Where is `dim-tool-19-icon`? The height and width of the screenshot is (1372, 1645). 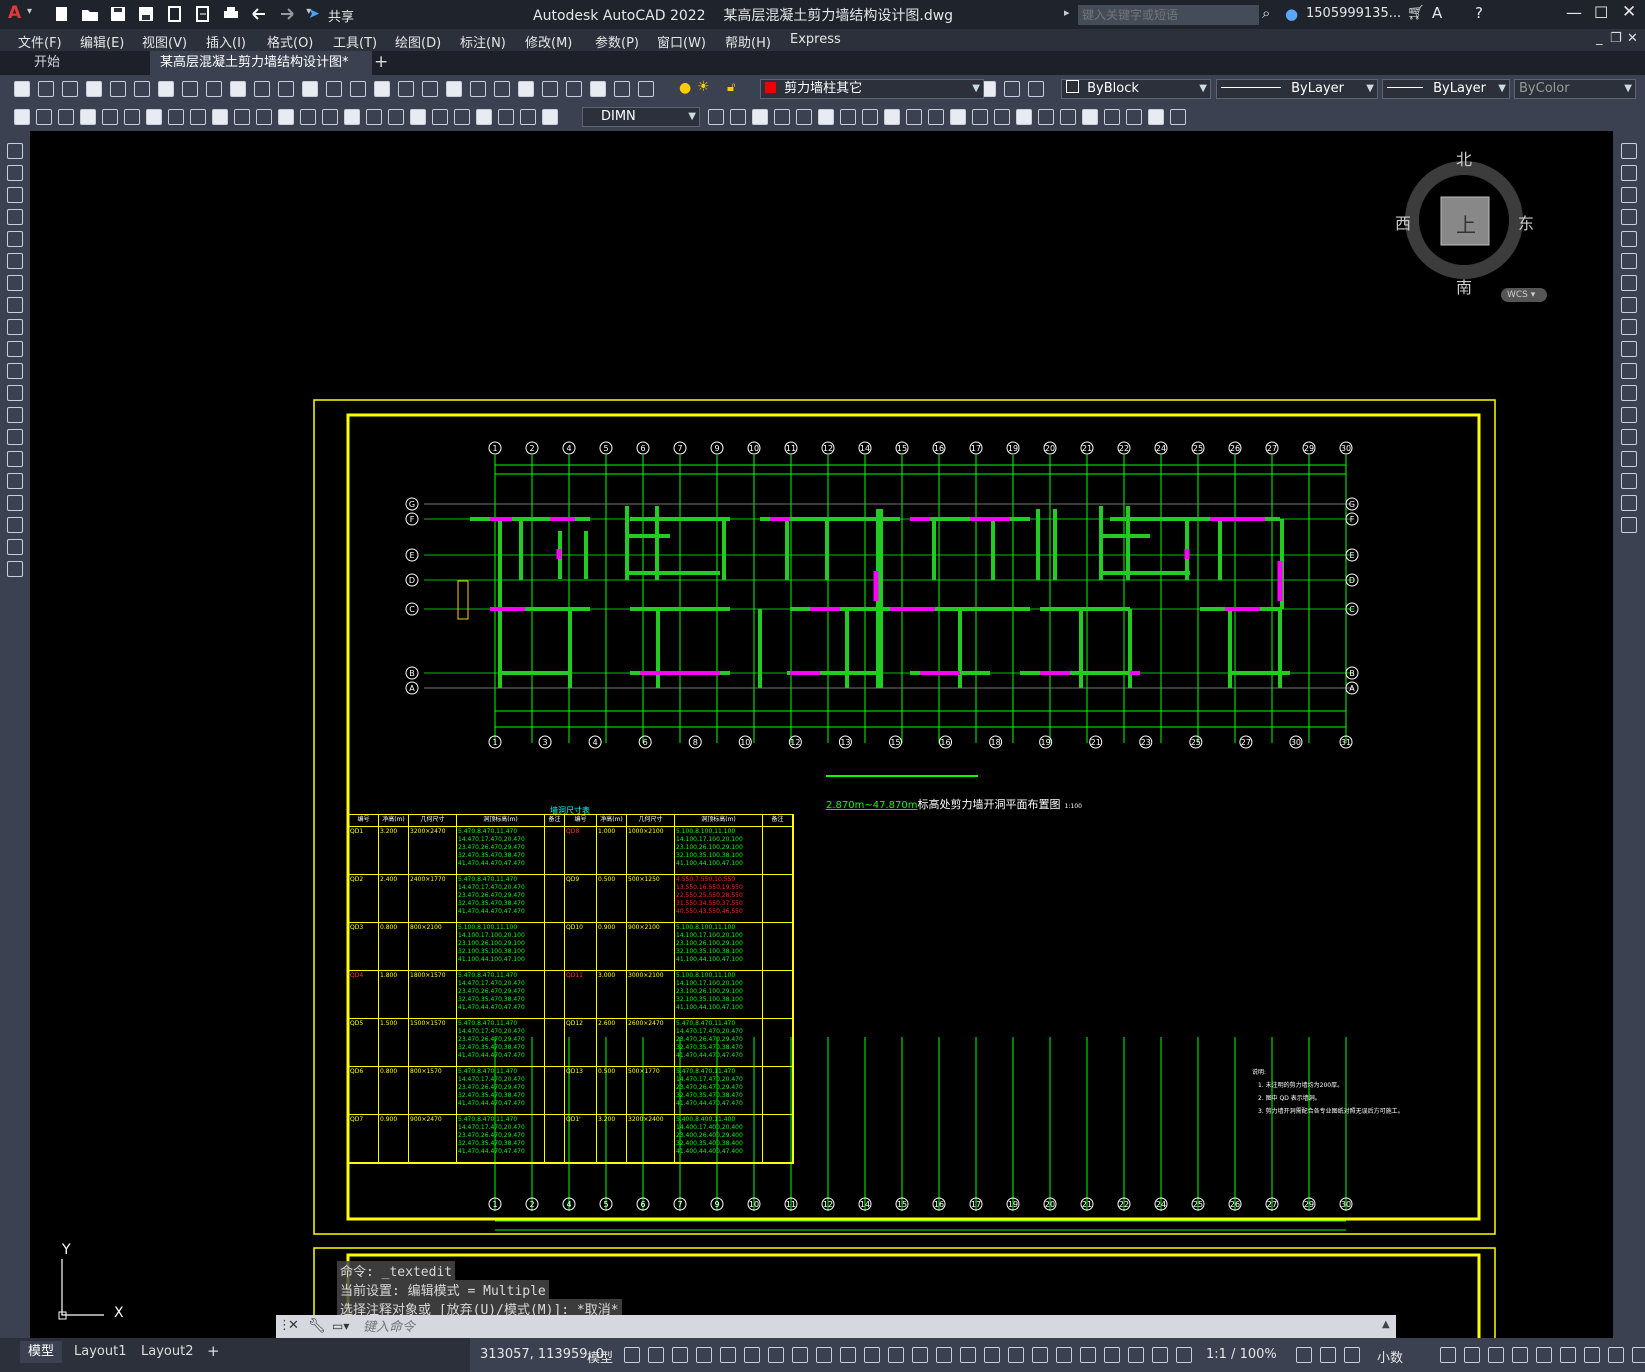
dim-tool-19-icon is located at coordinates (418, 117).